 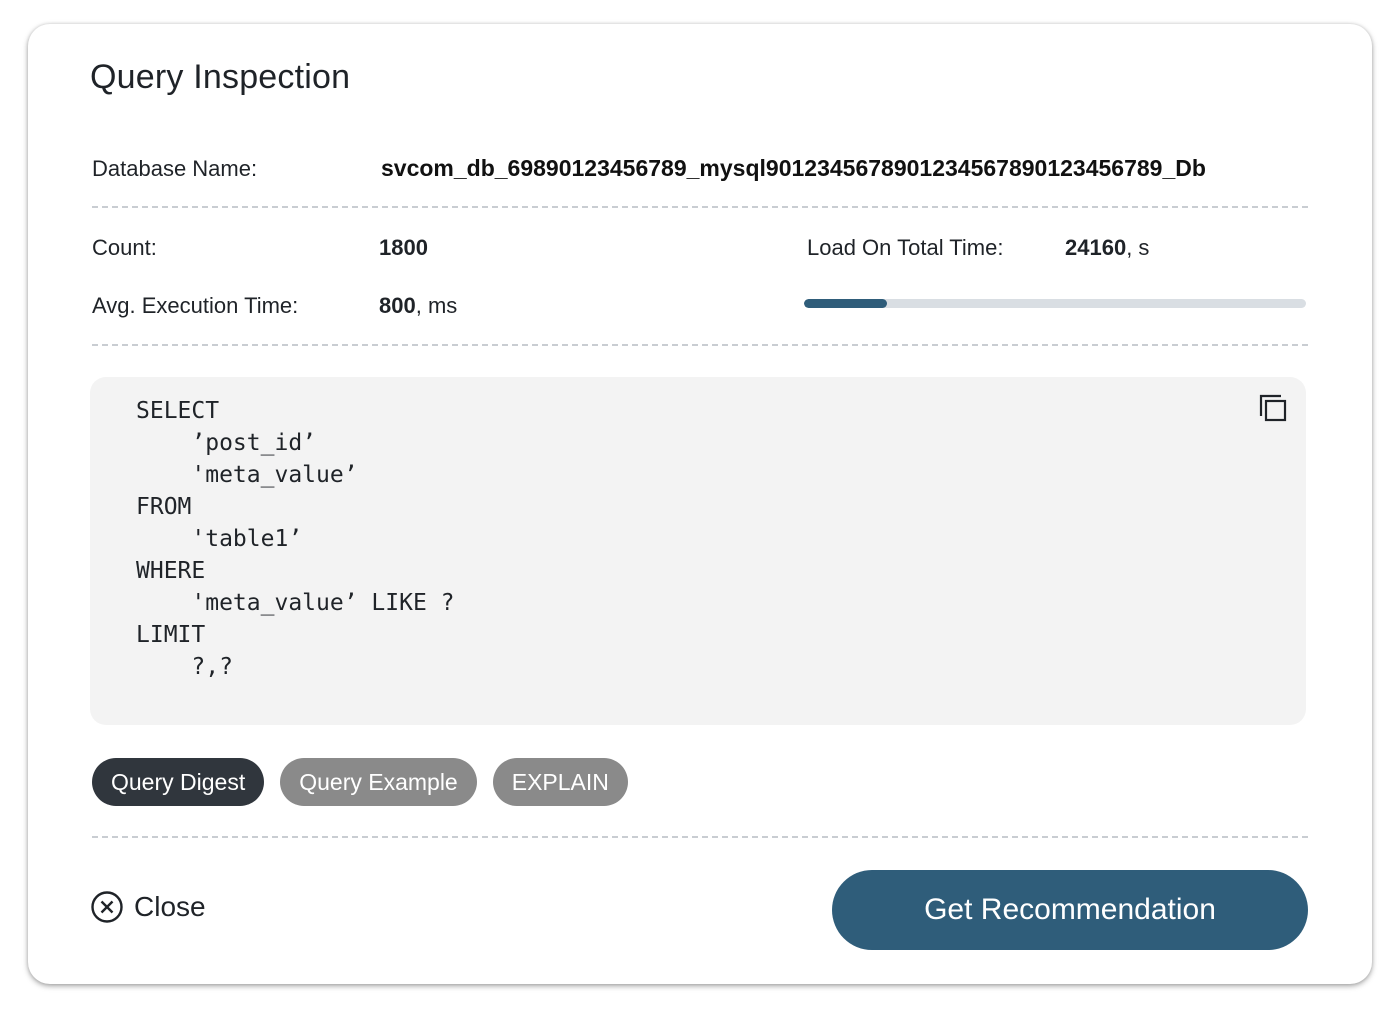 I want to click on count-number: 1800, so click(x=403, y=247).